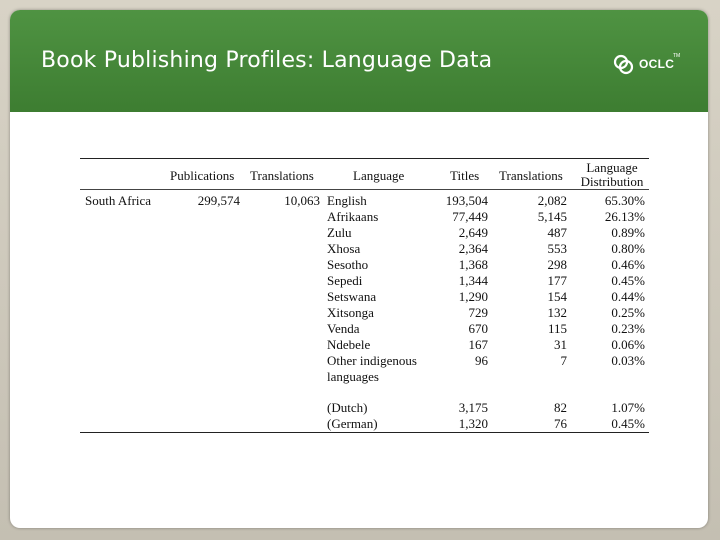 Image resolution: width=720 pixels, height=540 pixels. What do you see at coordinates (557, 296) in the screenshot?
I see `lang-translations-cell: 154` at bounding box center [557, 296].